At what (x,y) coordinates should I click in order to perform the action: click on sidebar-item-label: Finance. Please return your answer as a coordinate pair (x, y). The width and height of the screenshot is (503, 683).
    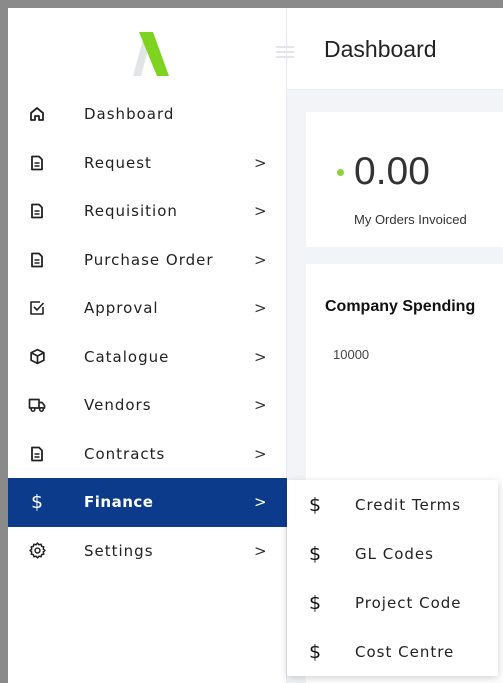
    Looking at the image, I should click on (119, 502).